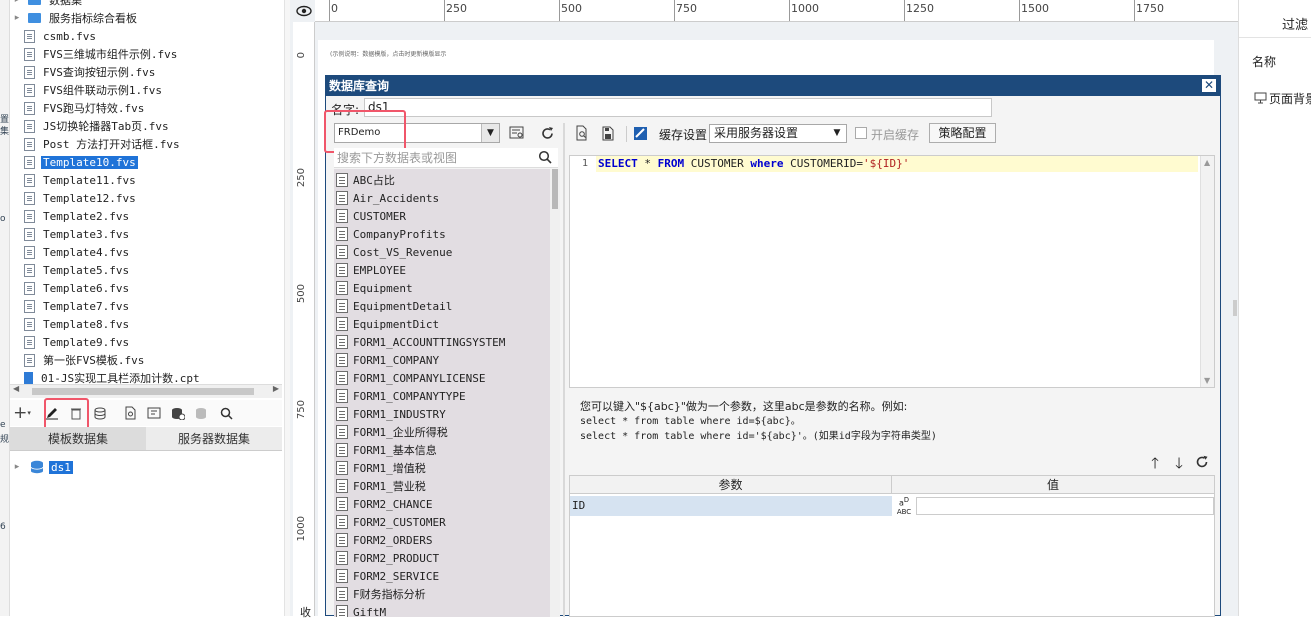 The height and width of the screenshot is (620, 1311). What do you see at coordinates (442, 594) in the screenshot?
I see `list-item: F财务指标分析` at bounding box center [442, 594].